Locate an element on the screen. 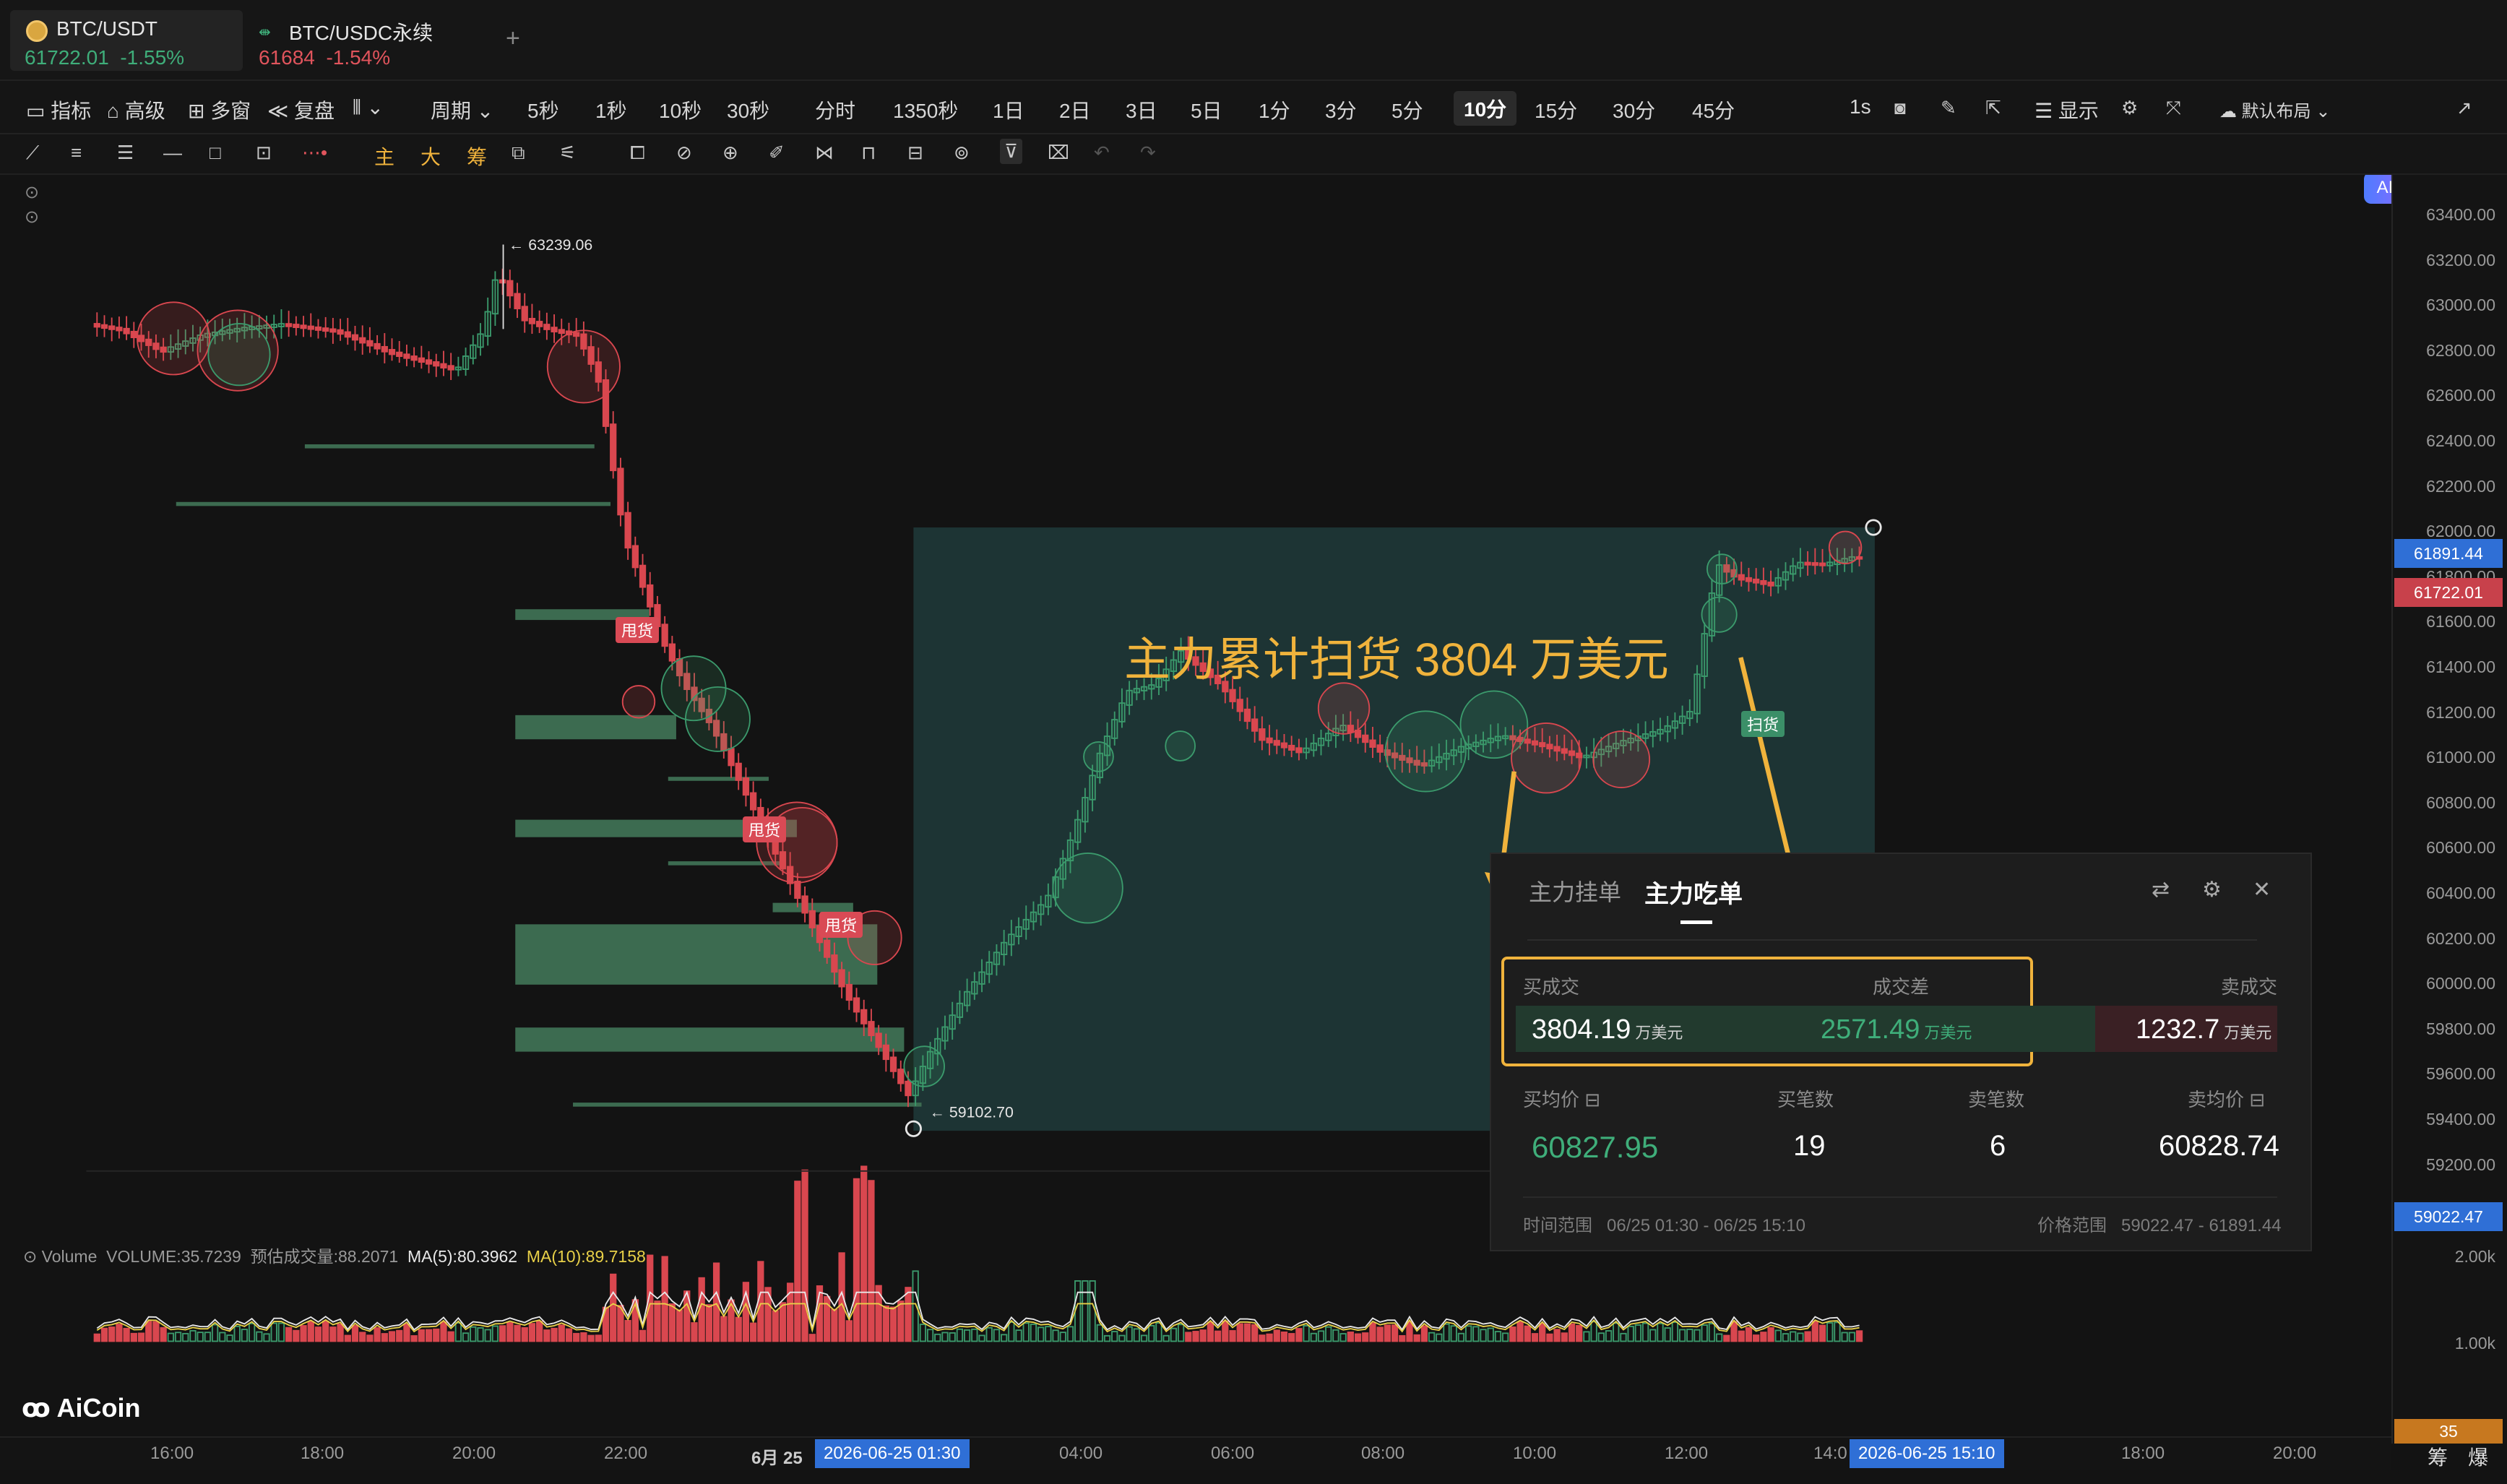 The height and width of the screenshot is (1484, 2507). hide-icon: ⊟ is located at coordinates (915, 153).